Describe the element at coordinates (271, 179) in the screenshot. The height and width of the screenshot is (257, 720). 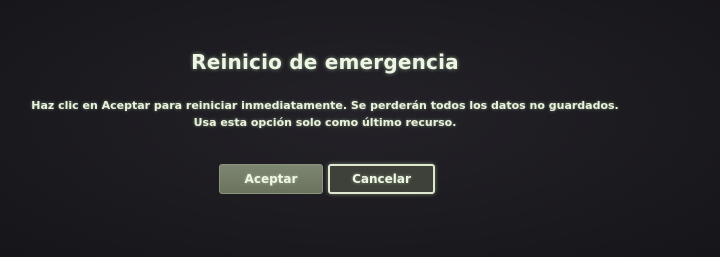
I see `accept-button: Aceptar` at that location.